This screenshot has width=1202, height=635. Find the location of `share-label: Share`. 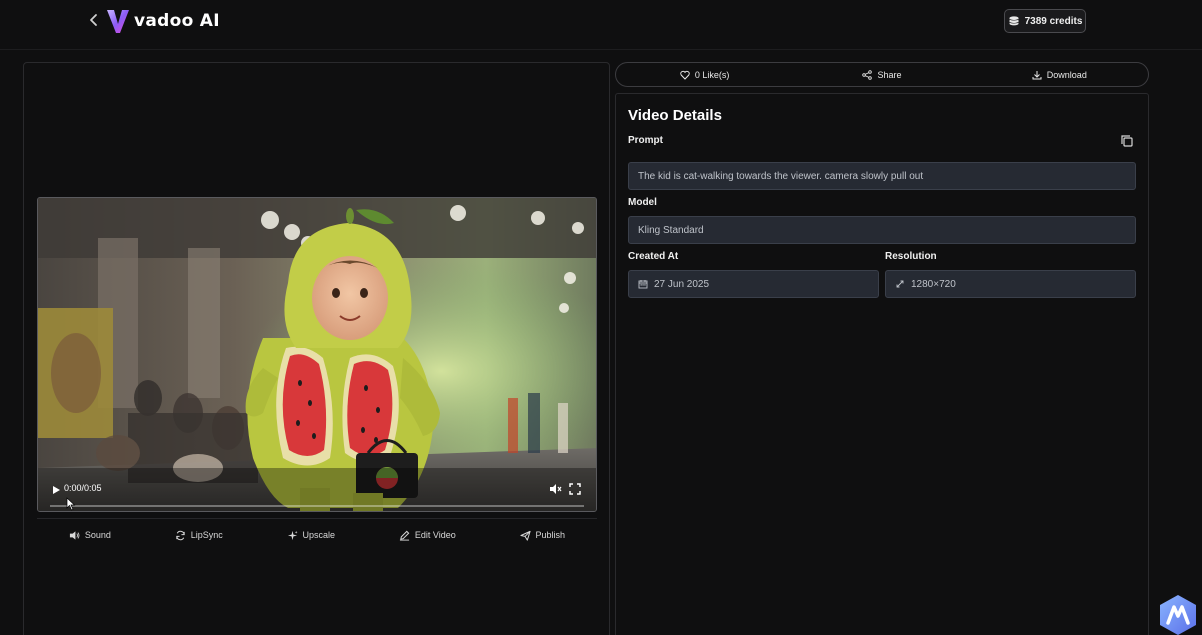

share-label: Share is located at coordinates (889, 74).